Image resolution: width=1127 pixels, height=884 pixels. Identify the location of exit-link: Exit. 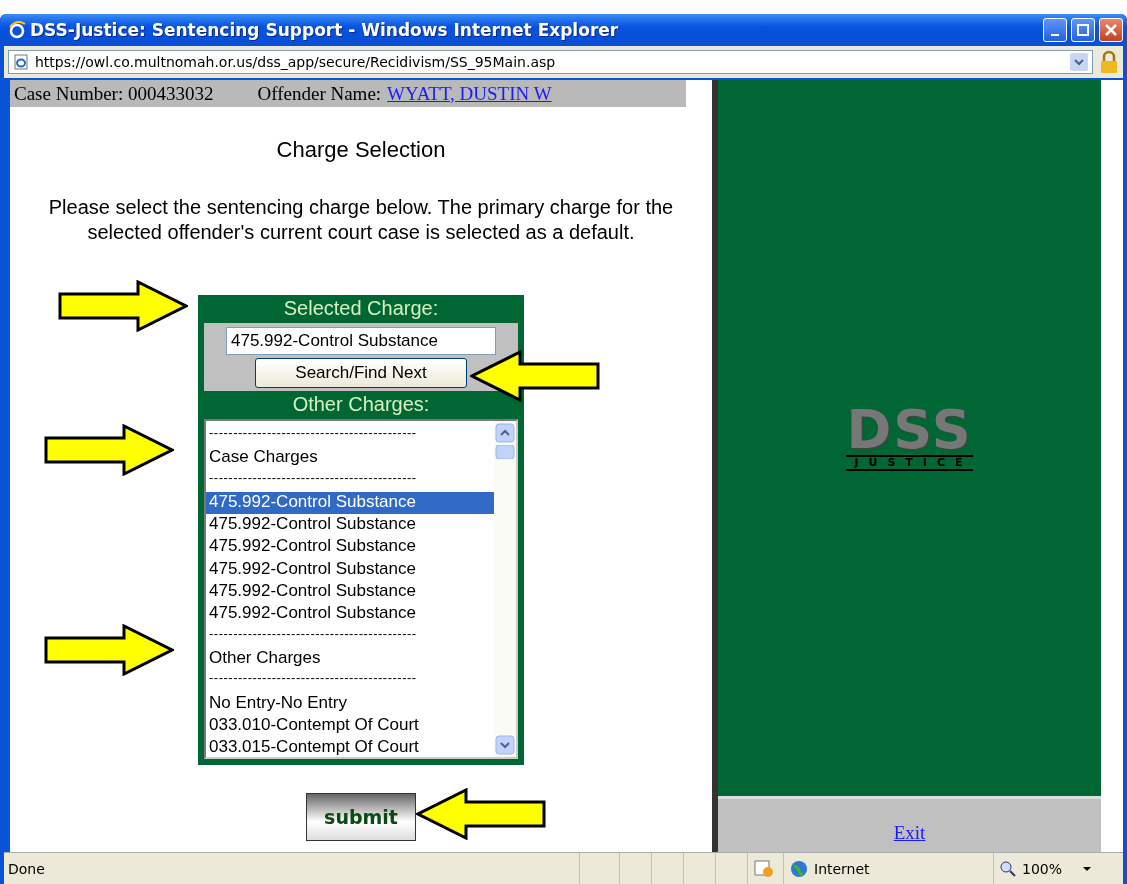
(909, 833).